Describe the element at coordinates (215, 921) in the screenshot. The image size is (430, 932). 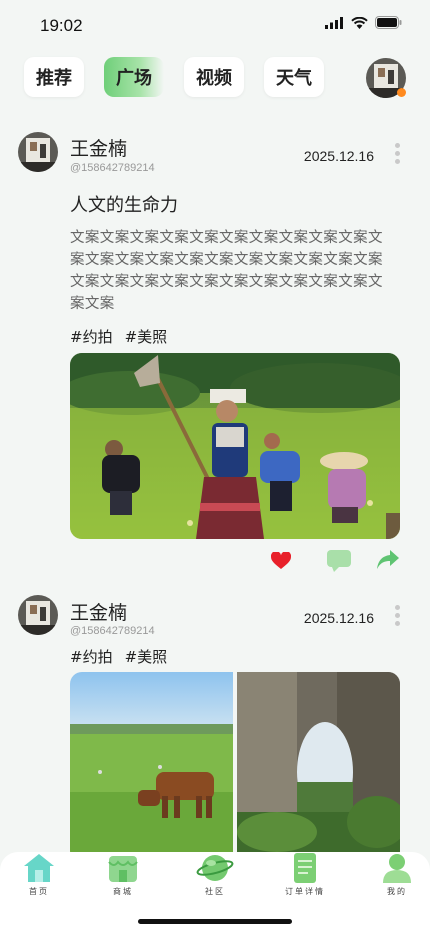
I see `home-indicator` at that location.